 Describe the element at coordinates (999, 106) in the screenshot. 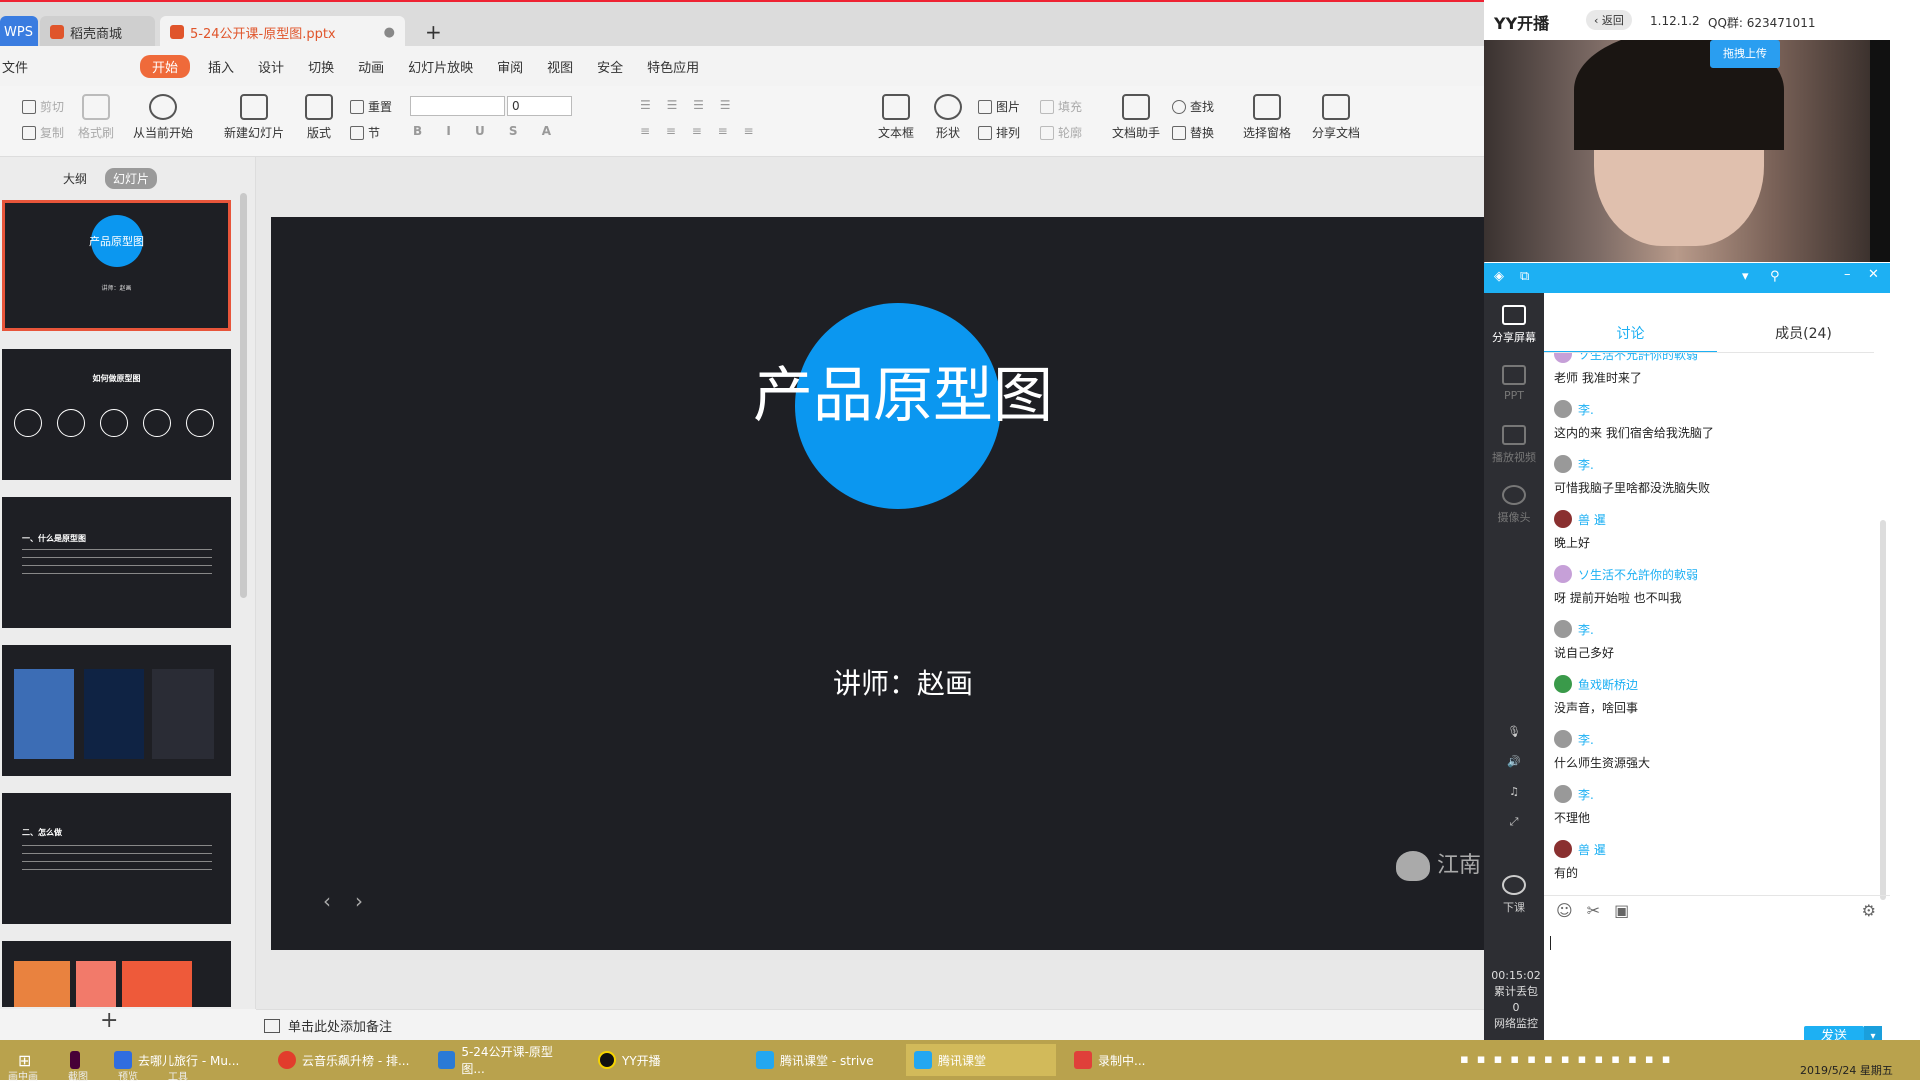

I see `picture-button: 图片` at that location.